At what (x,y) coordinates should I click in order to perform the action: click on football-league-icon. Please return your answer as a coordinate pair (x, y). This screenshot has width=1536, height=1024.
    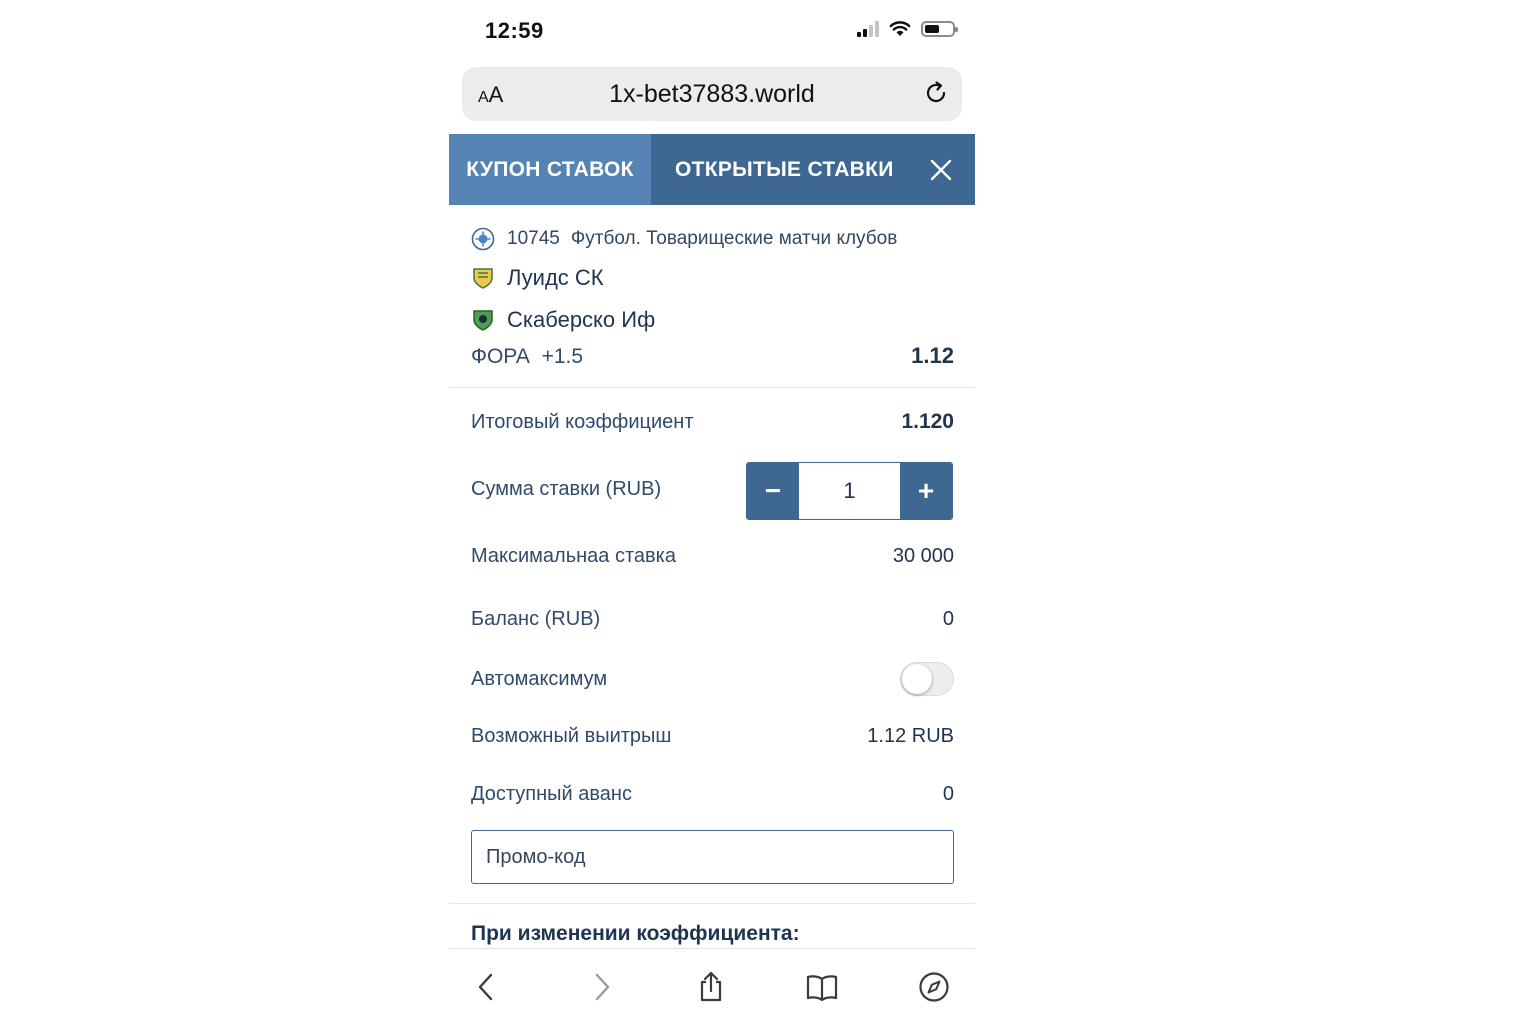
    Looking at the image, I should click on (483, 239).